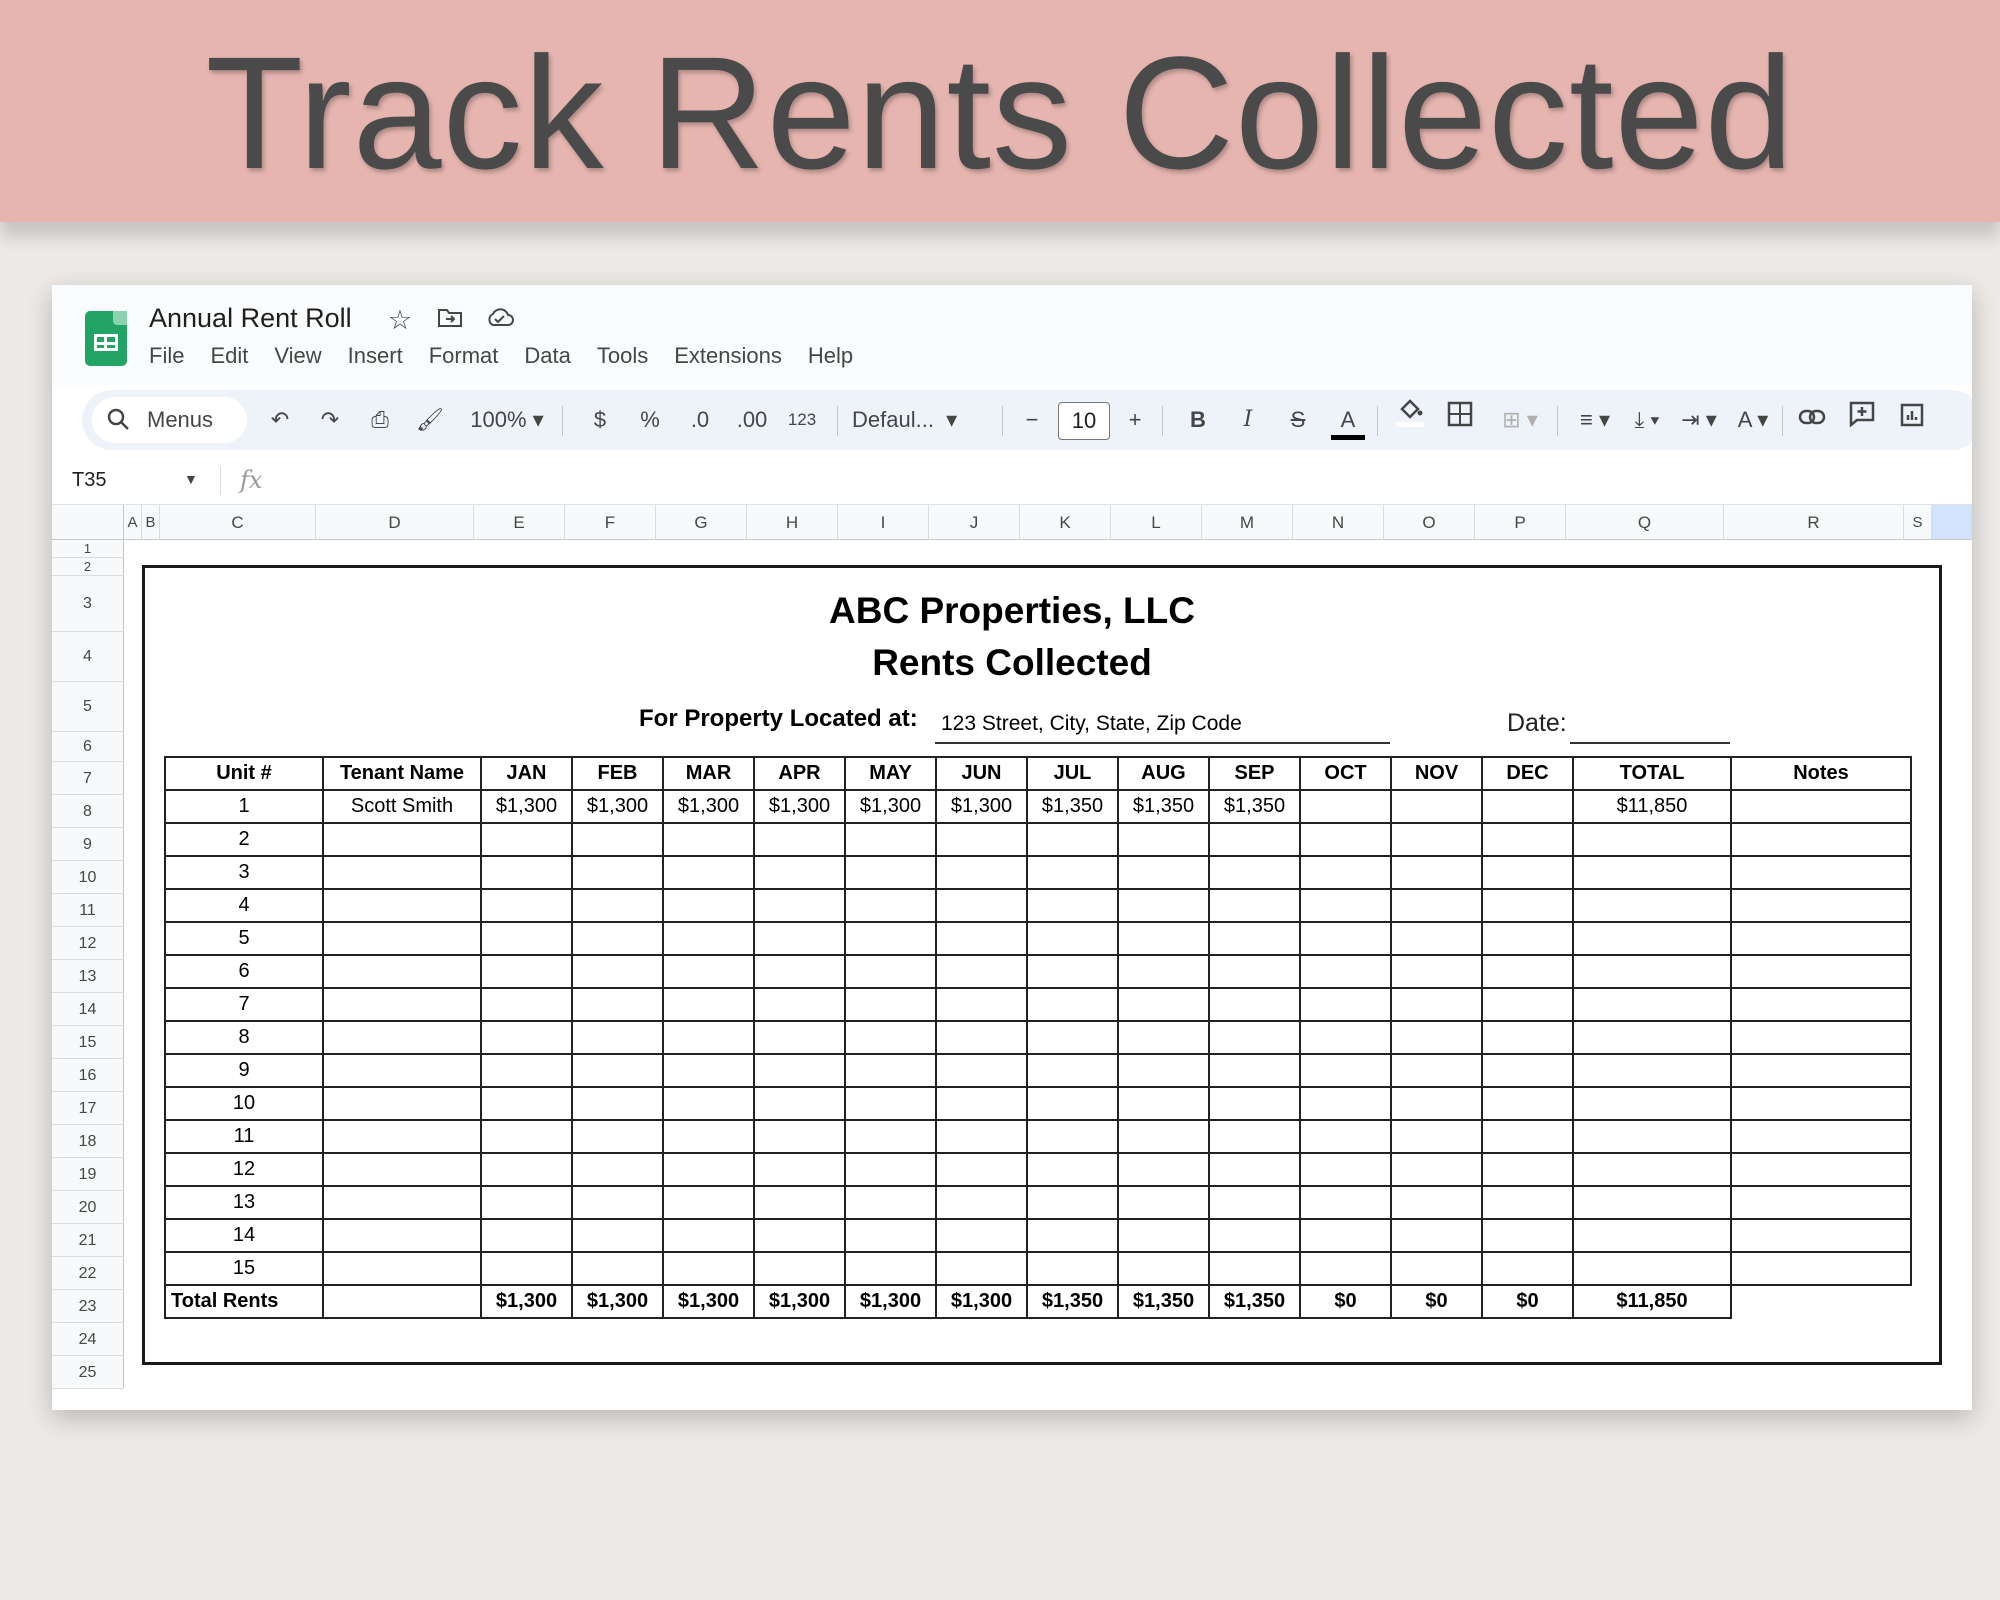 The height and width of the screenshot is (1600, 2000). What do you see at coordinates (1460, 420) in the screenshot?
I see `borders-icon` at bounding box center [1460, 420].